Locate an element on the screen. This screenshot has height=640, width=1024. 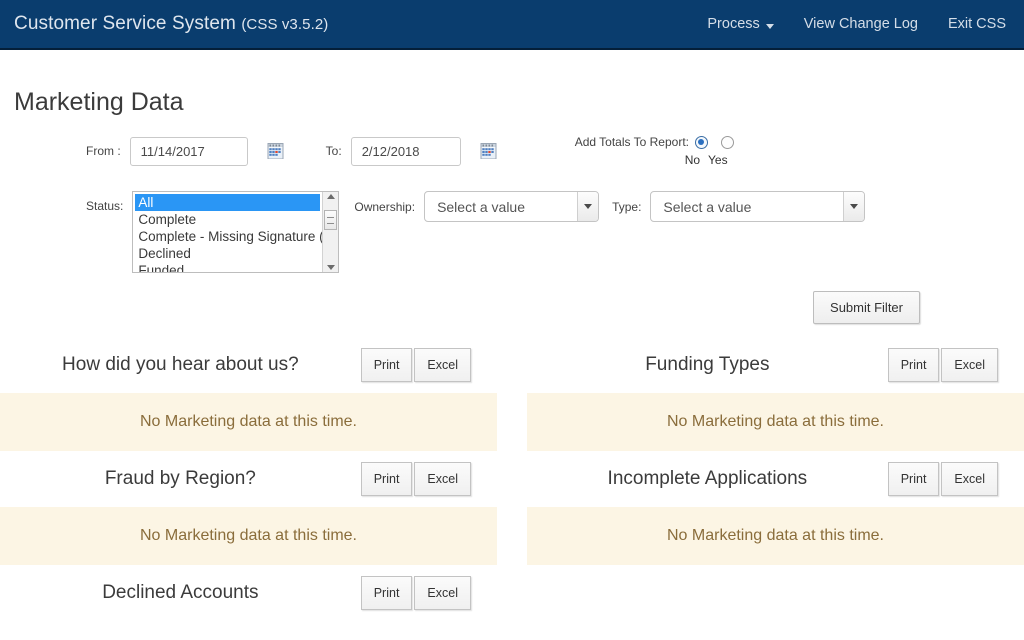
report-card-declined-accounts: Declined Accounts Print Excel is located at coordinates (248, 593).